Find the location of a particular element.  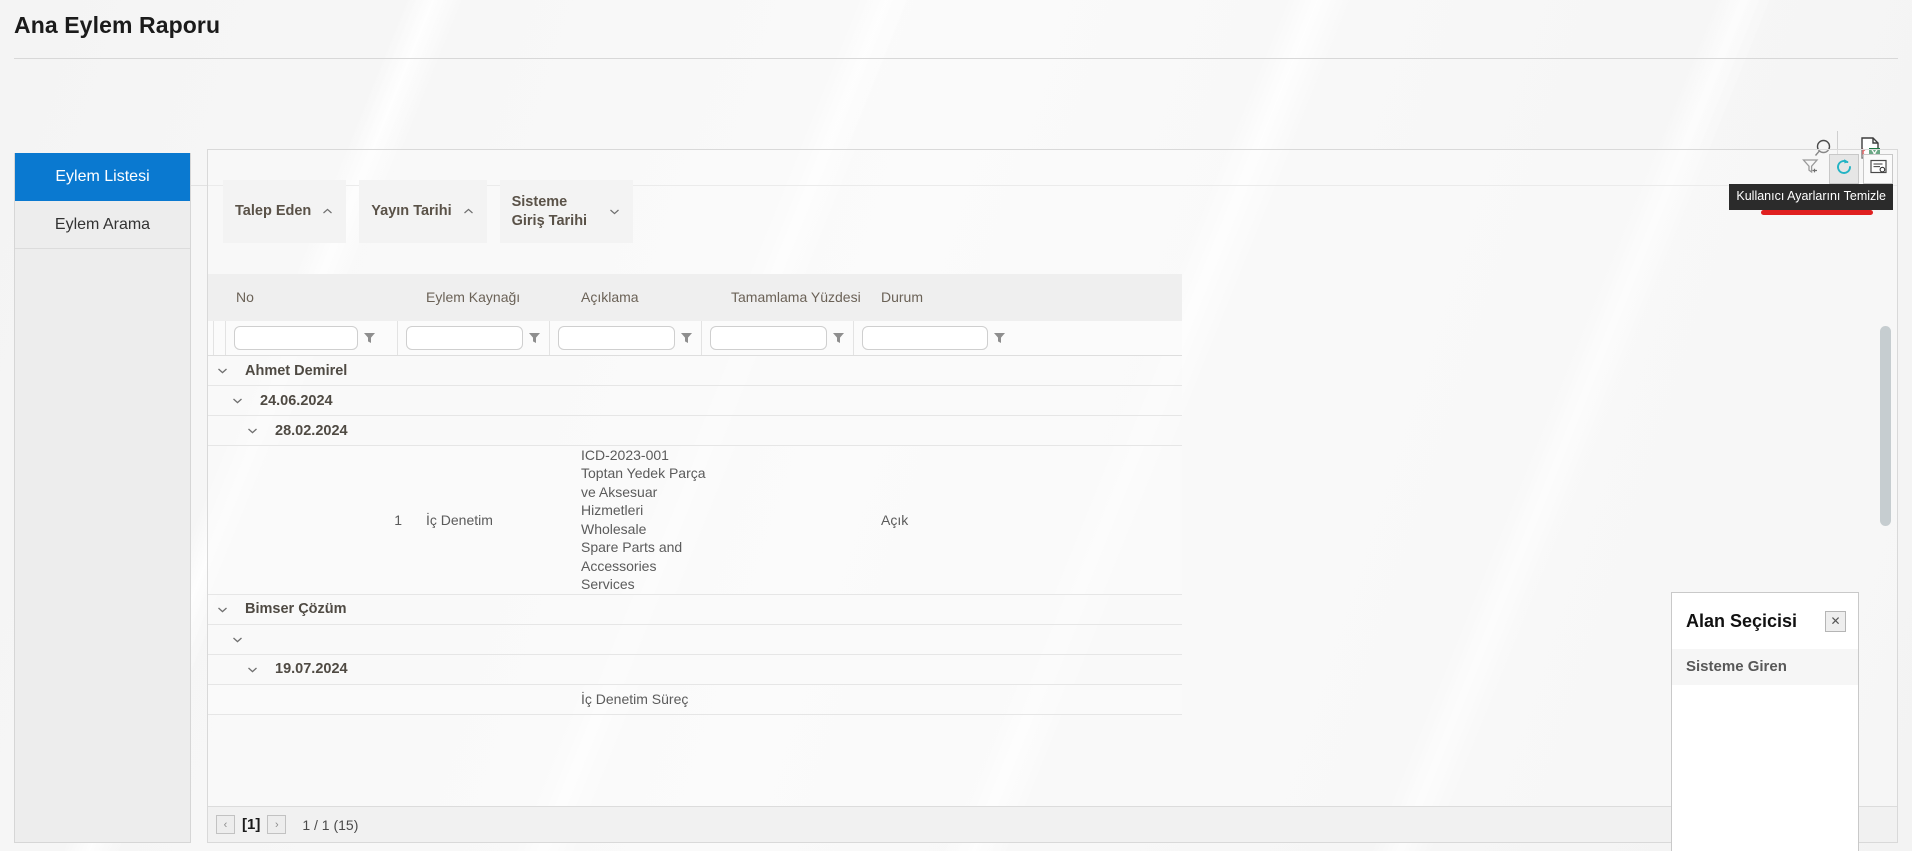

group-row-level0: Bimser Çözüm is located at coordinates (695, 609).